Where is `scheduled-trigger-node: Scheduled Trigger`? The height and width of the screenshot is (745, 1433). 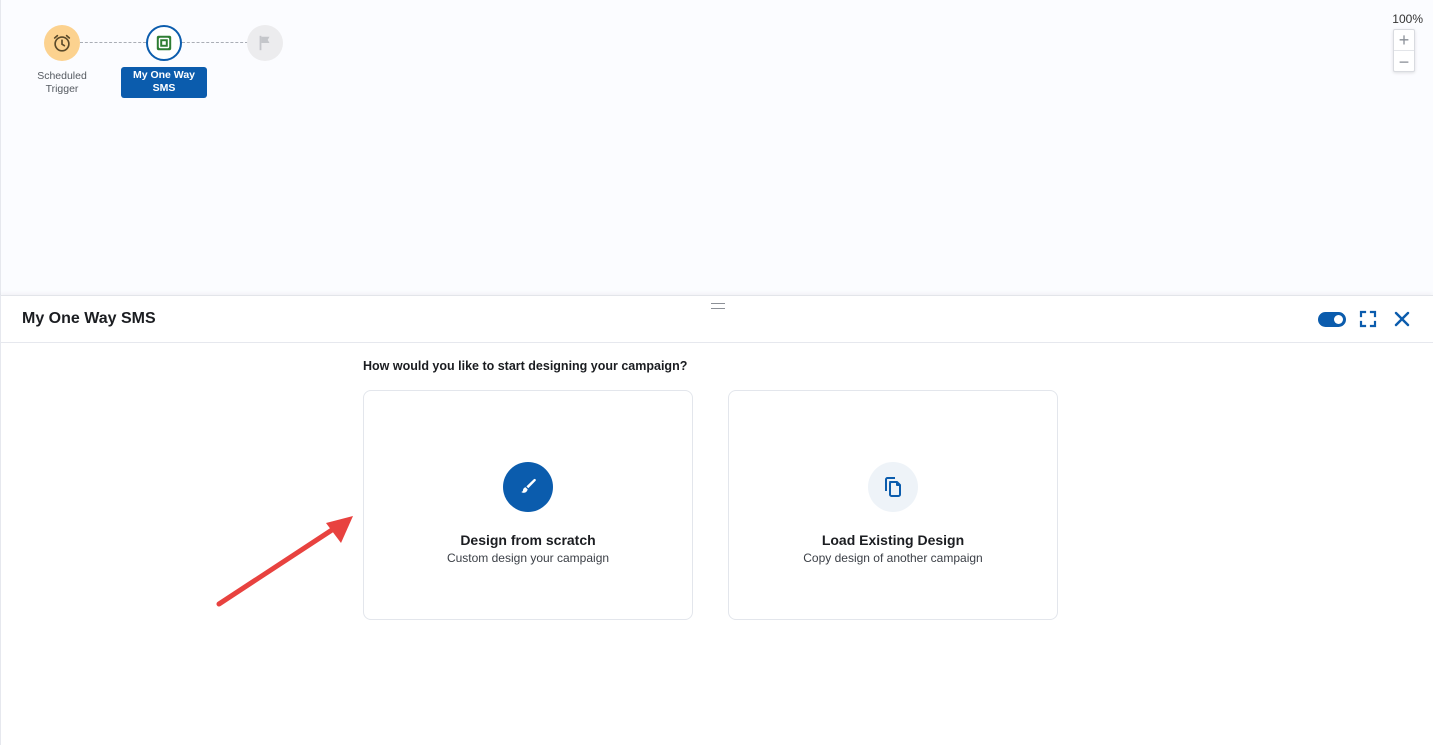
scheduled-trigger-node: Scheduled Trigger is located at coordinates (62, 60).